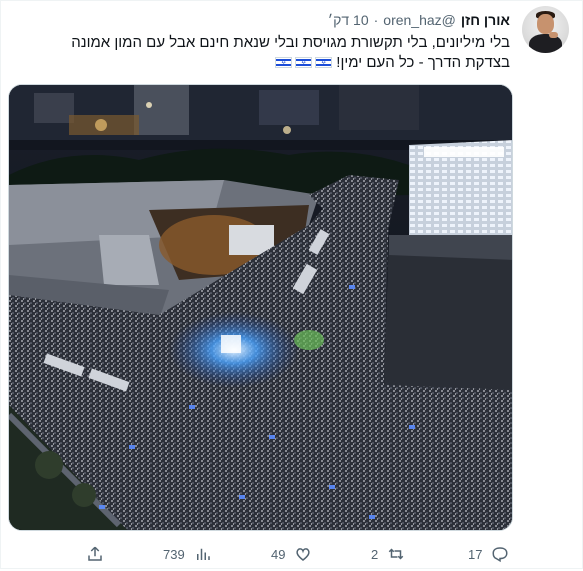  I want to click on heart-icon, so click(303, 554).